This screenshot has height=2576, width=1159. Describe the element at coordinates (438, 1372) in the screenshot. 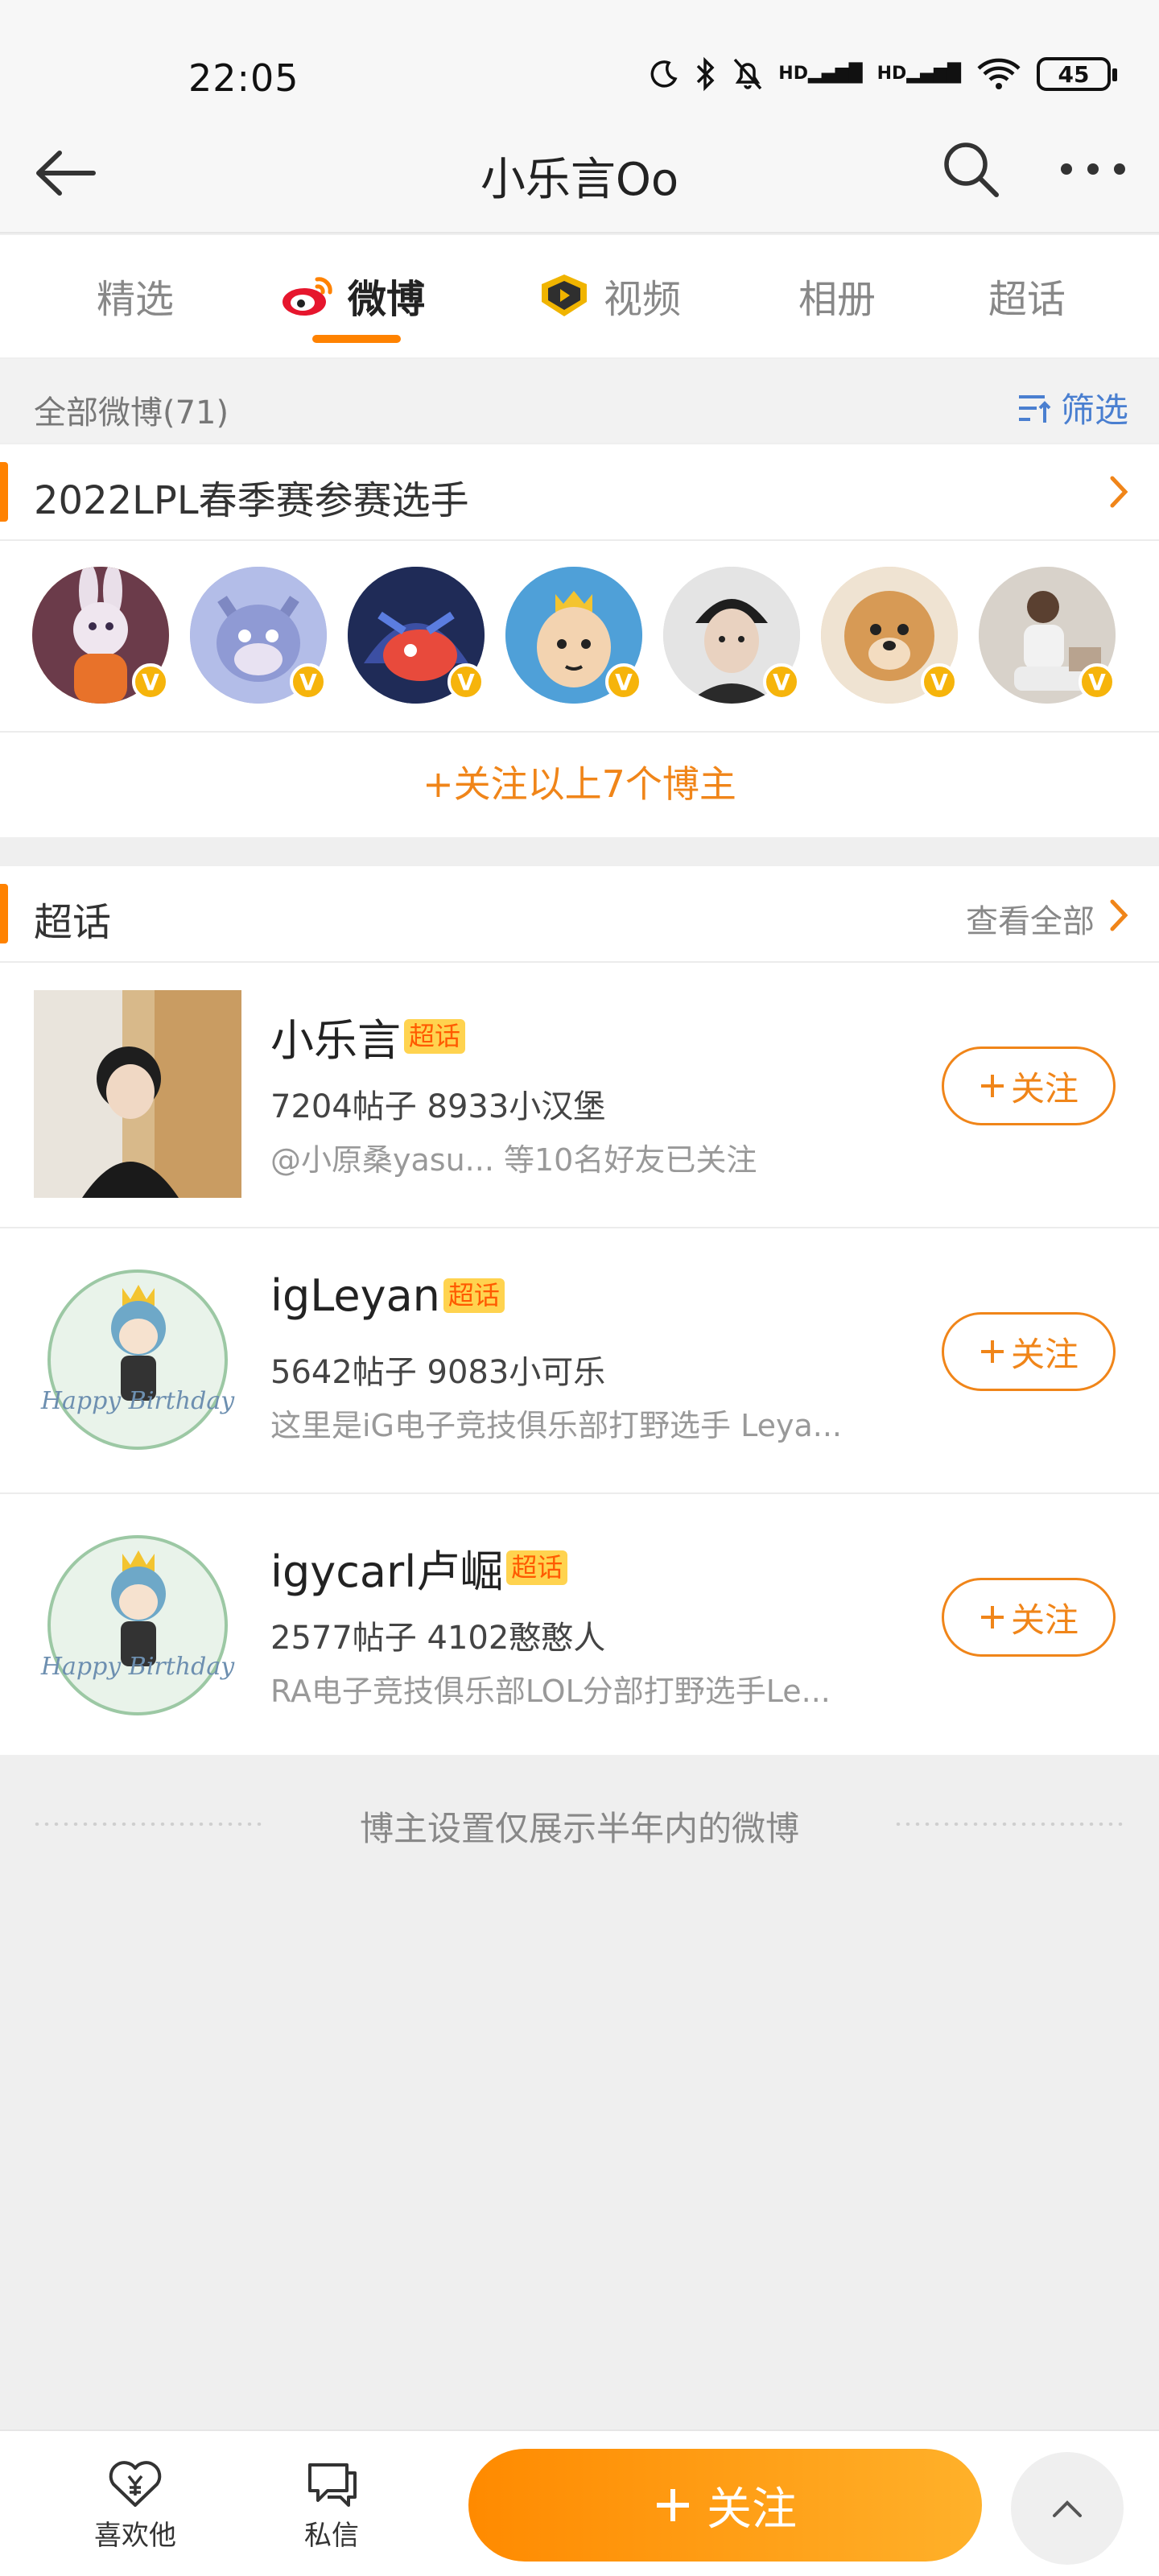

I see `supertopic-stats: 5642帖子 9083小可乐` at that location.